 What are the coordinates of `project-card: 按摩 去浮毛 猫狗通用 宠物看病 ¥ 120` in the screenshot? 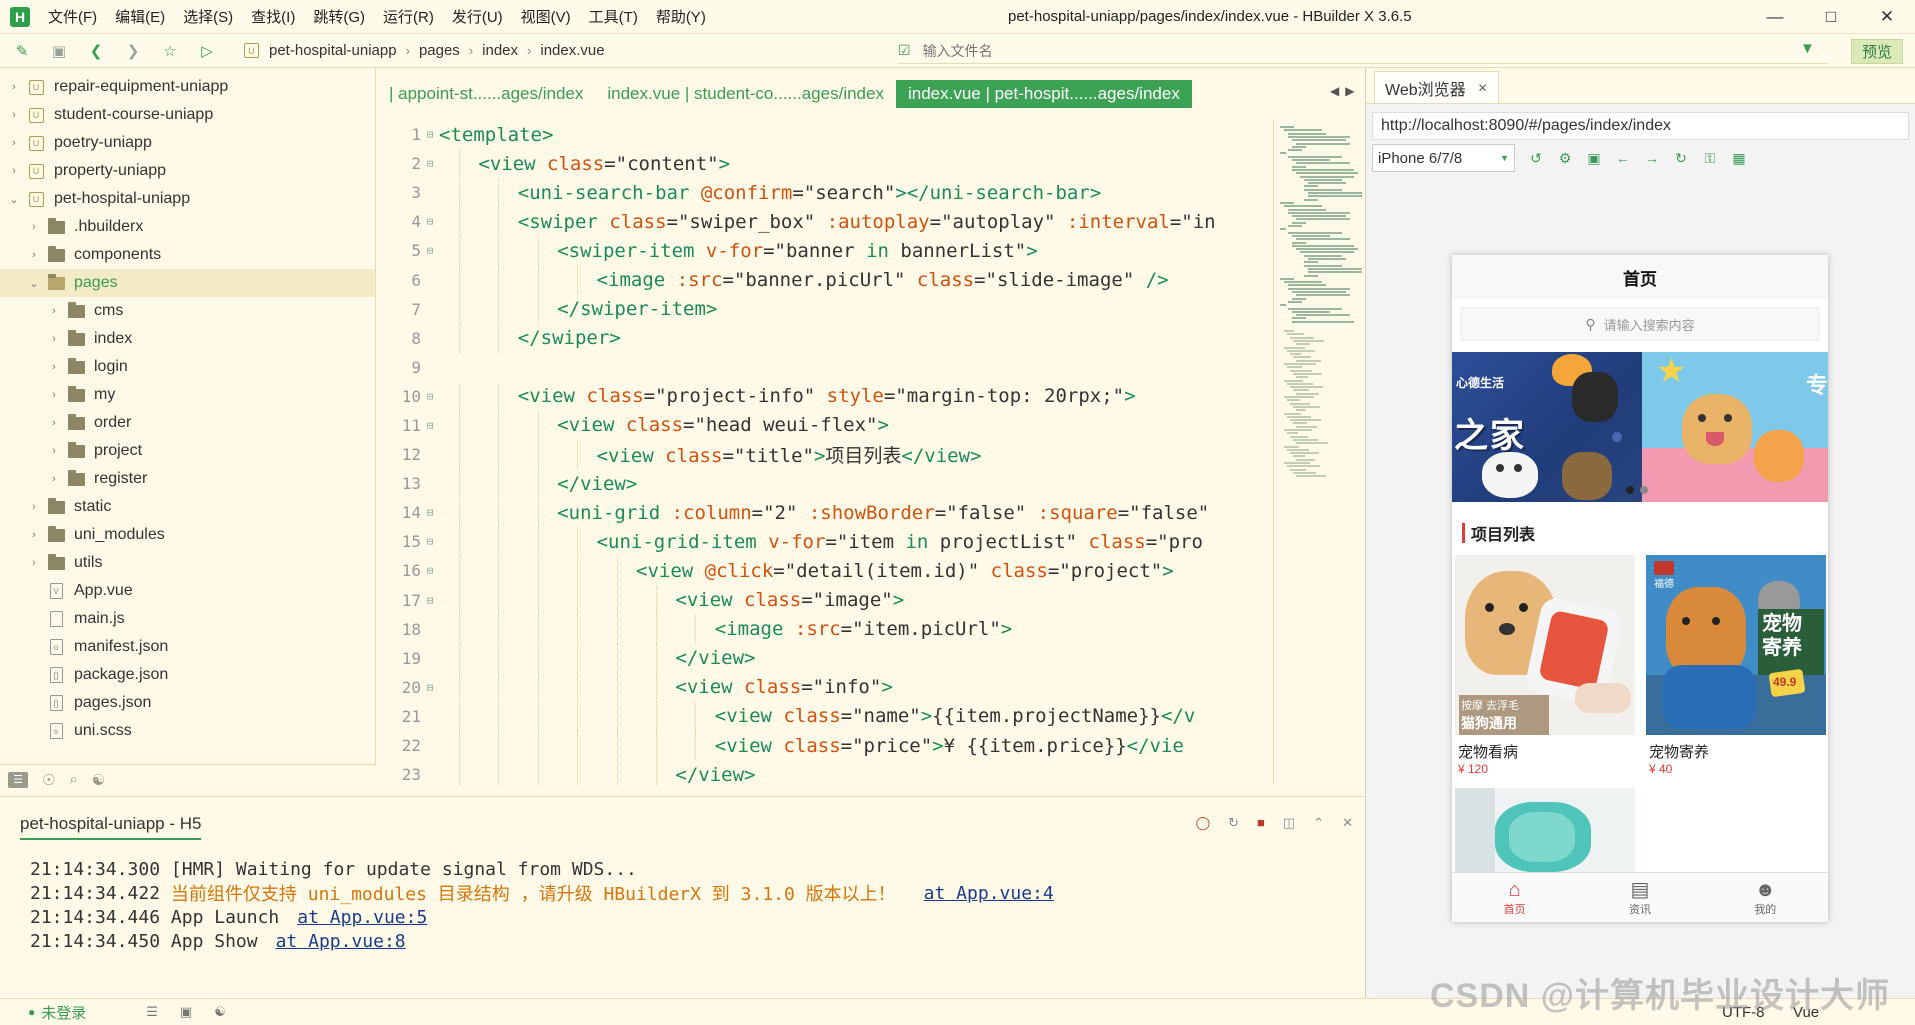 It's located at (1545, 665).